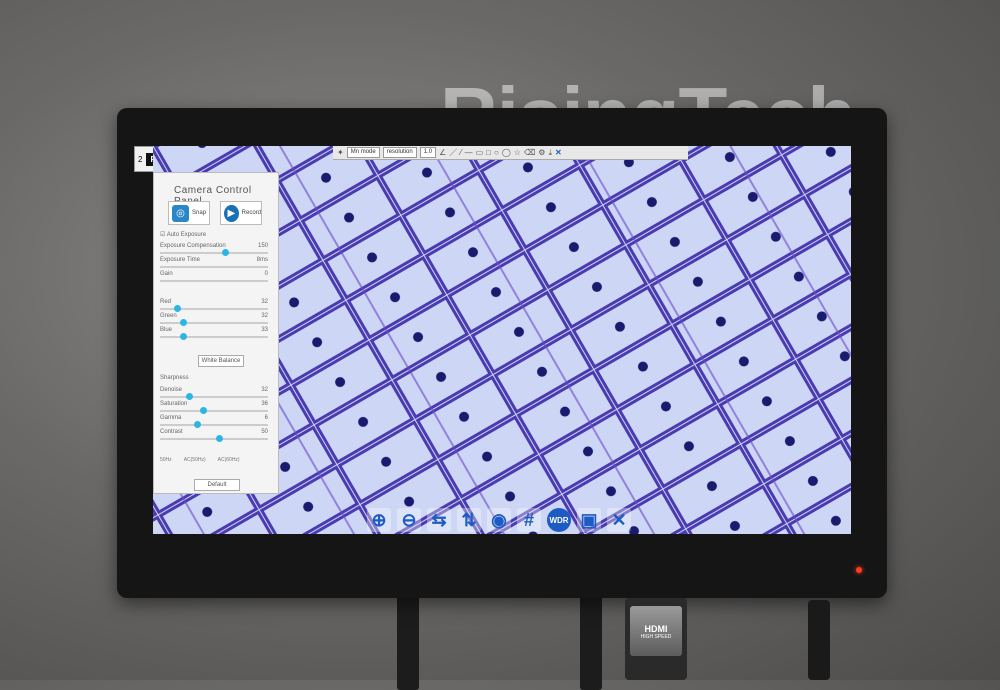 The image size is (1000, 690). I want to click on eraser-icon: ⌫, so click(529, 153).